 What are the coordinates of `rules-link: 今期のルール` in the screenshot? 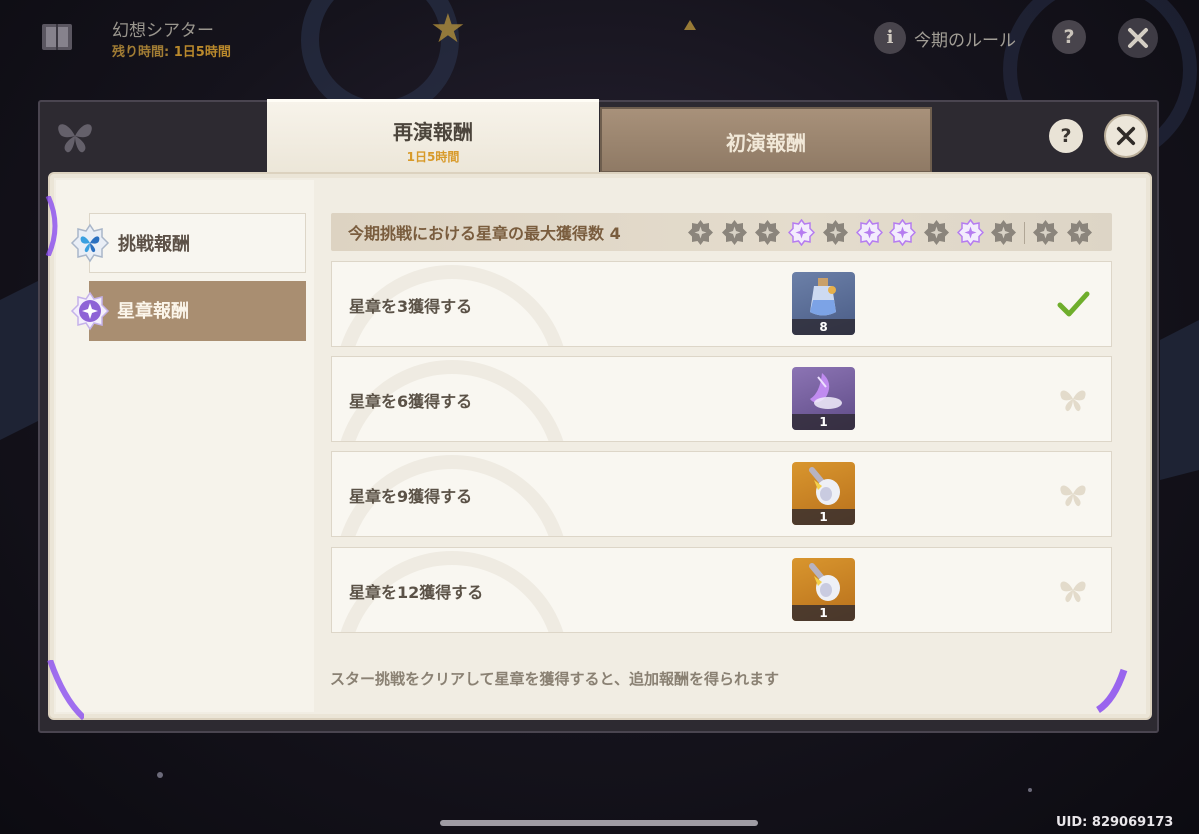 It's located at (965, 38).